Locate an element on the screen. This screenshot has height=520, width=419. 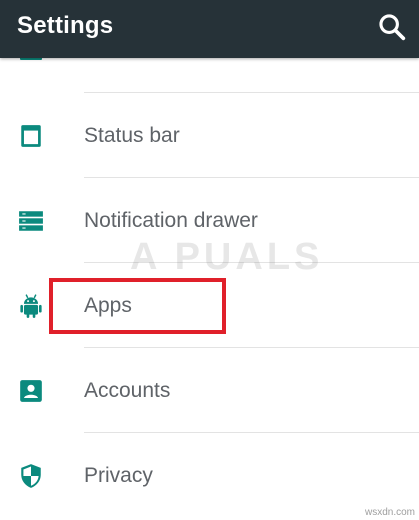
app-bar: Settings is located at coordinates (209, 29).